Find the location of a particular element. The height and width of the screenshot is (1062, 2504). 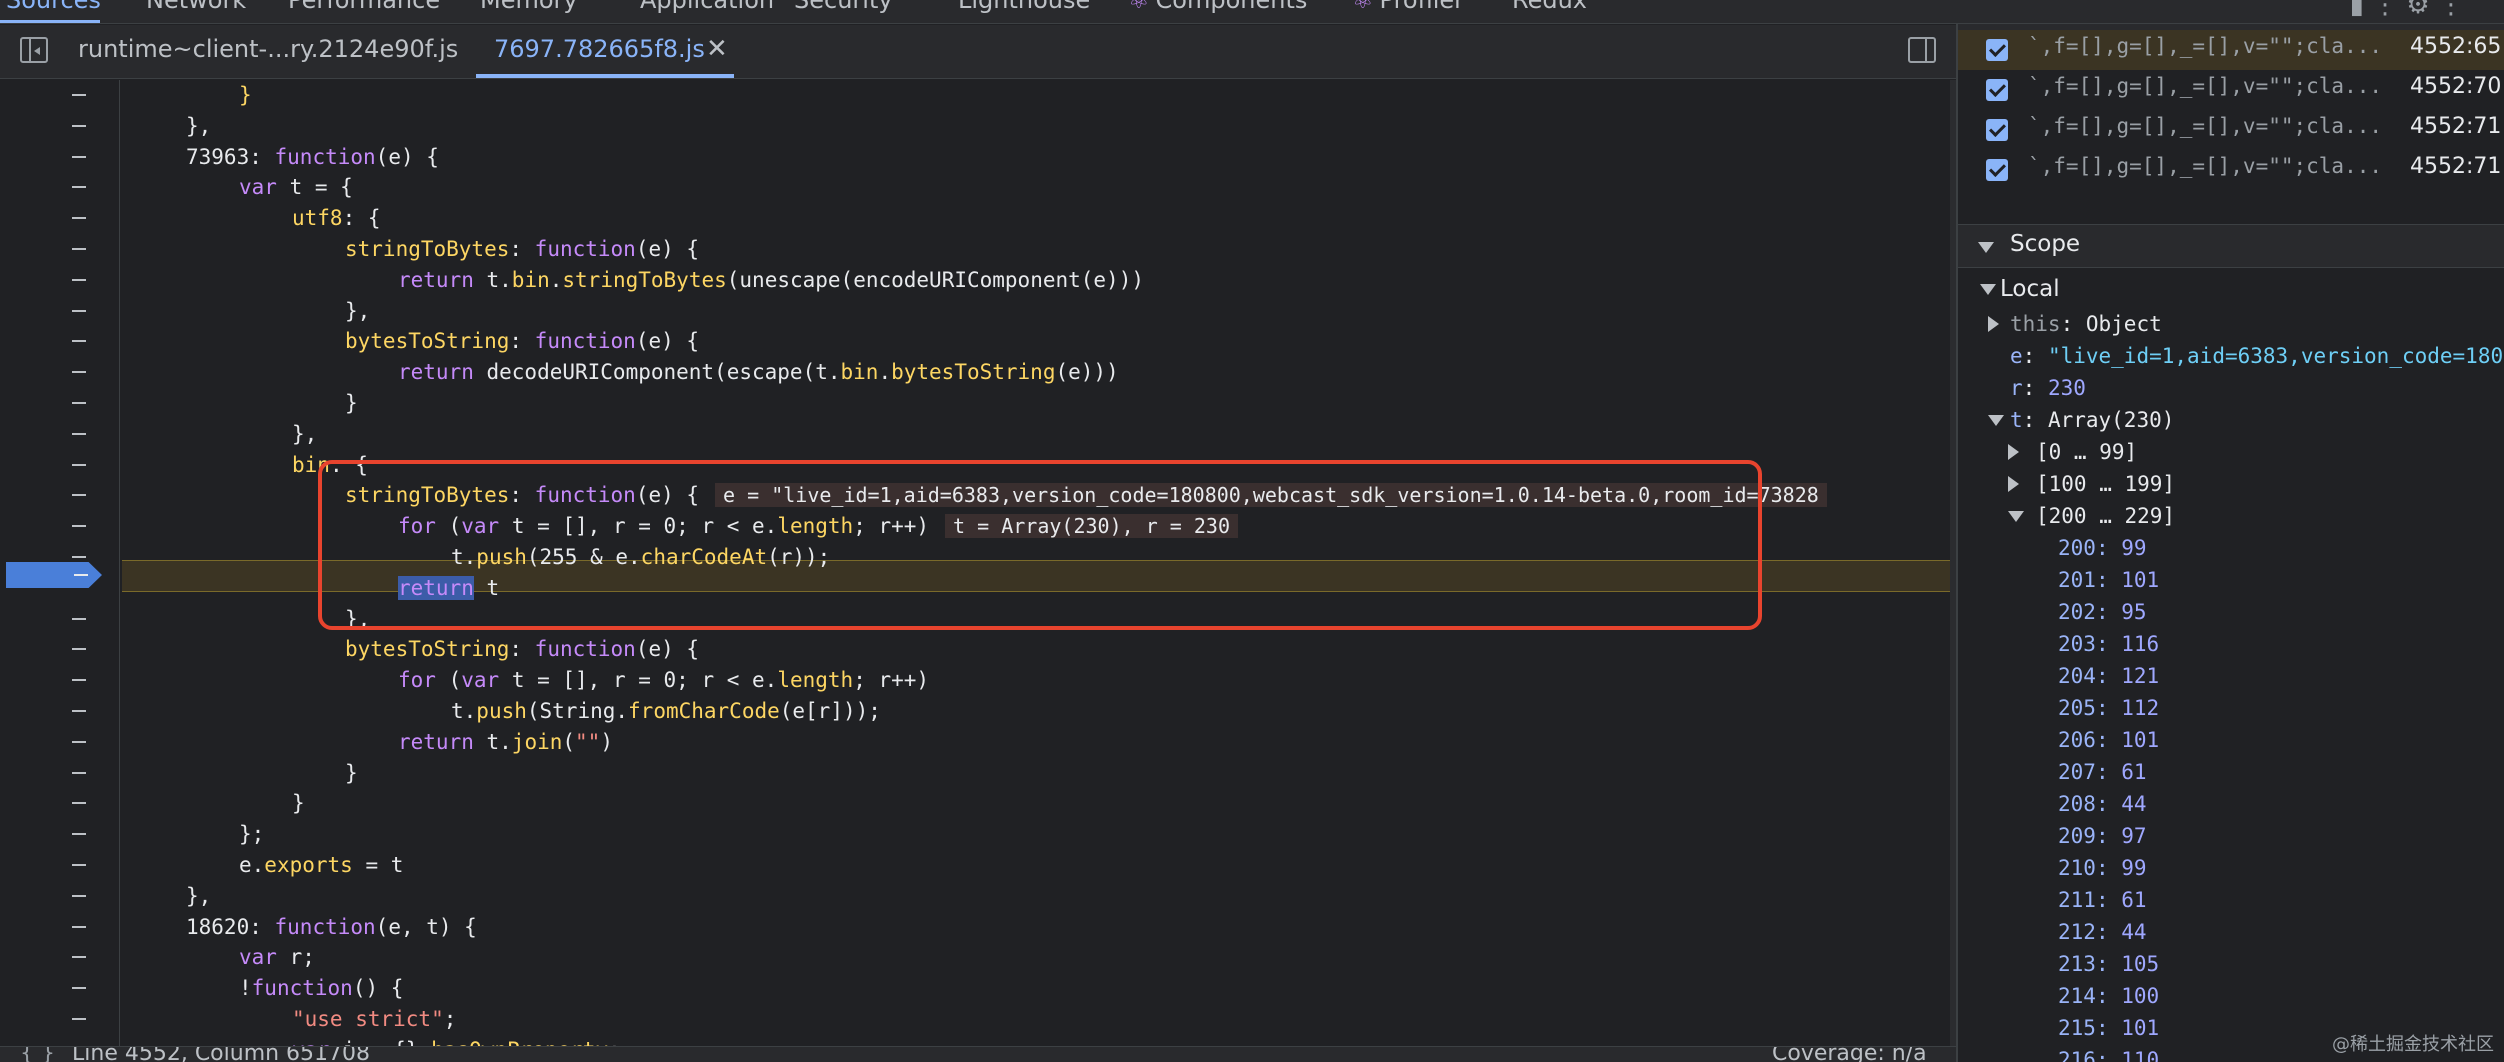

code-line: t.push(String.fromCharCode(e[r])); is located at coordinates (666, 711).